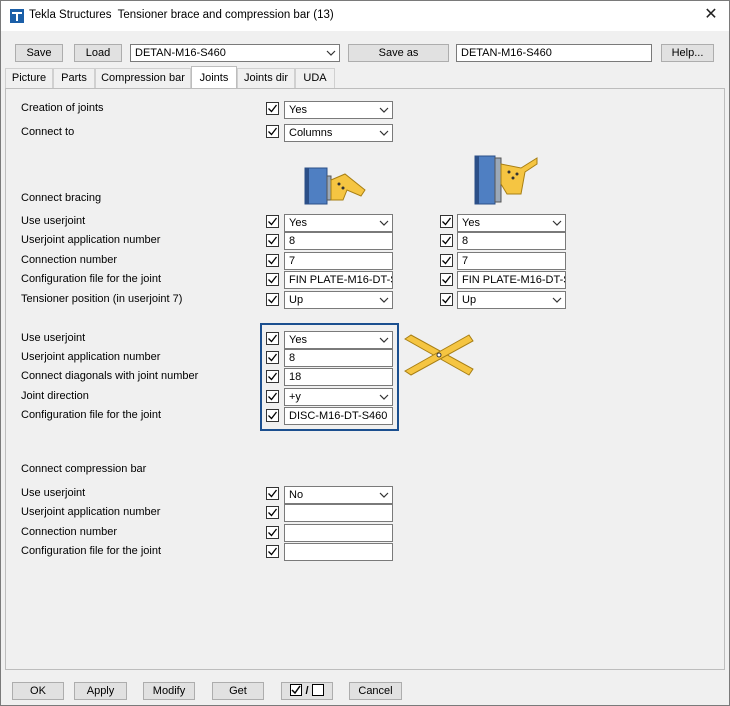 This screenshot has height=706, width=730. I want to click on diag-joint-direction-checkbox, so click(272, 396).